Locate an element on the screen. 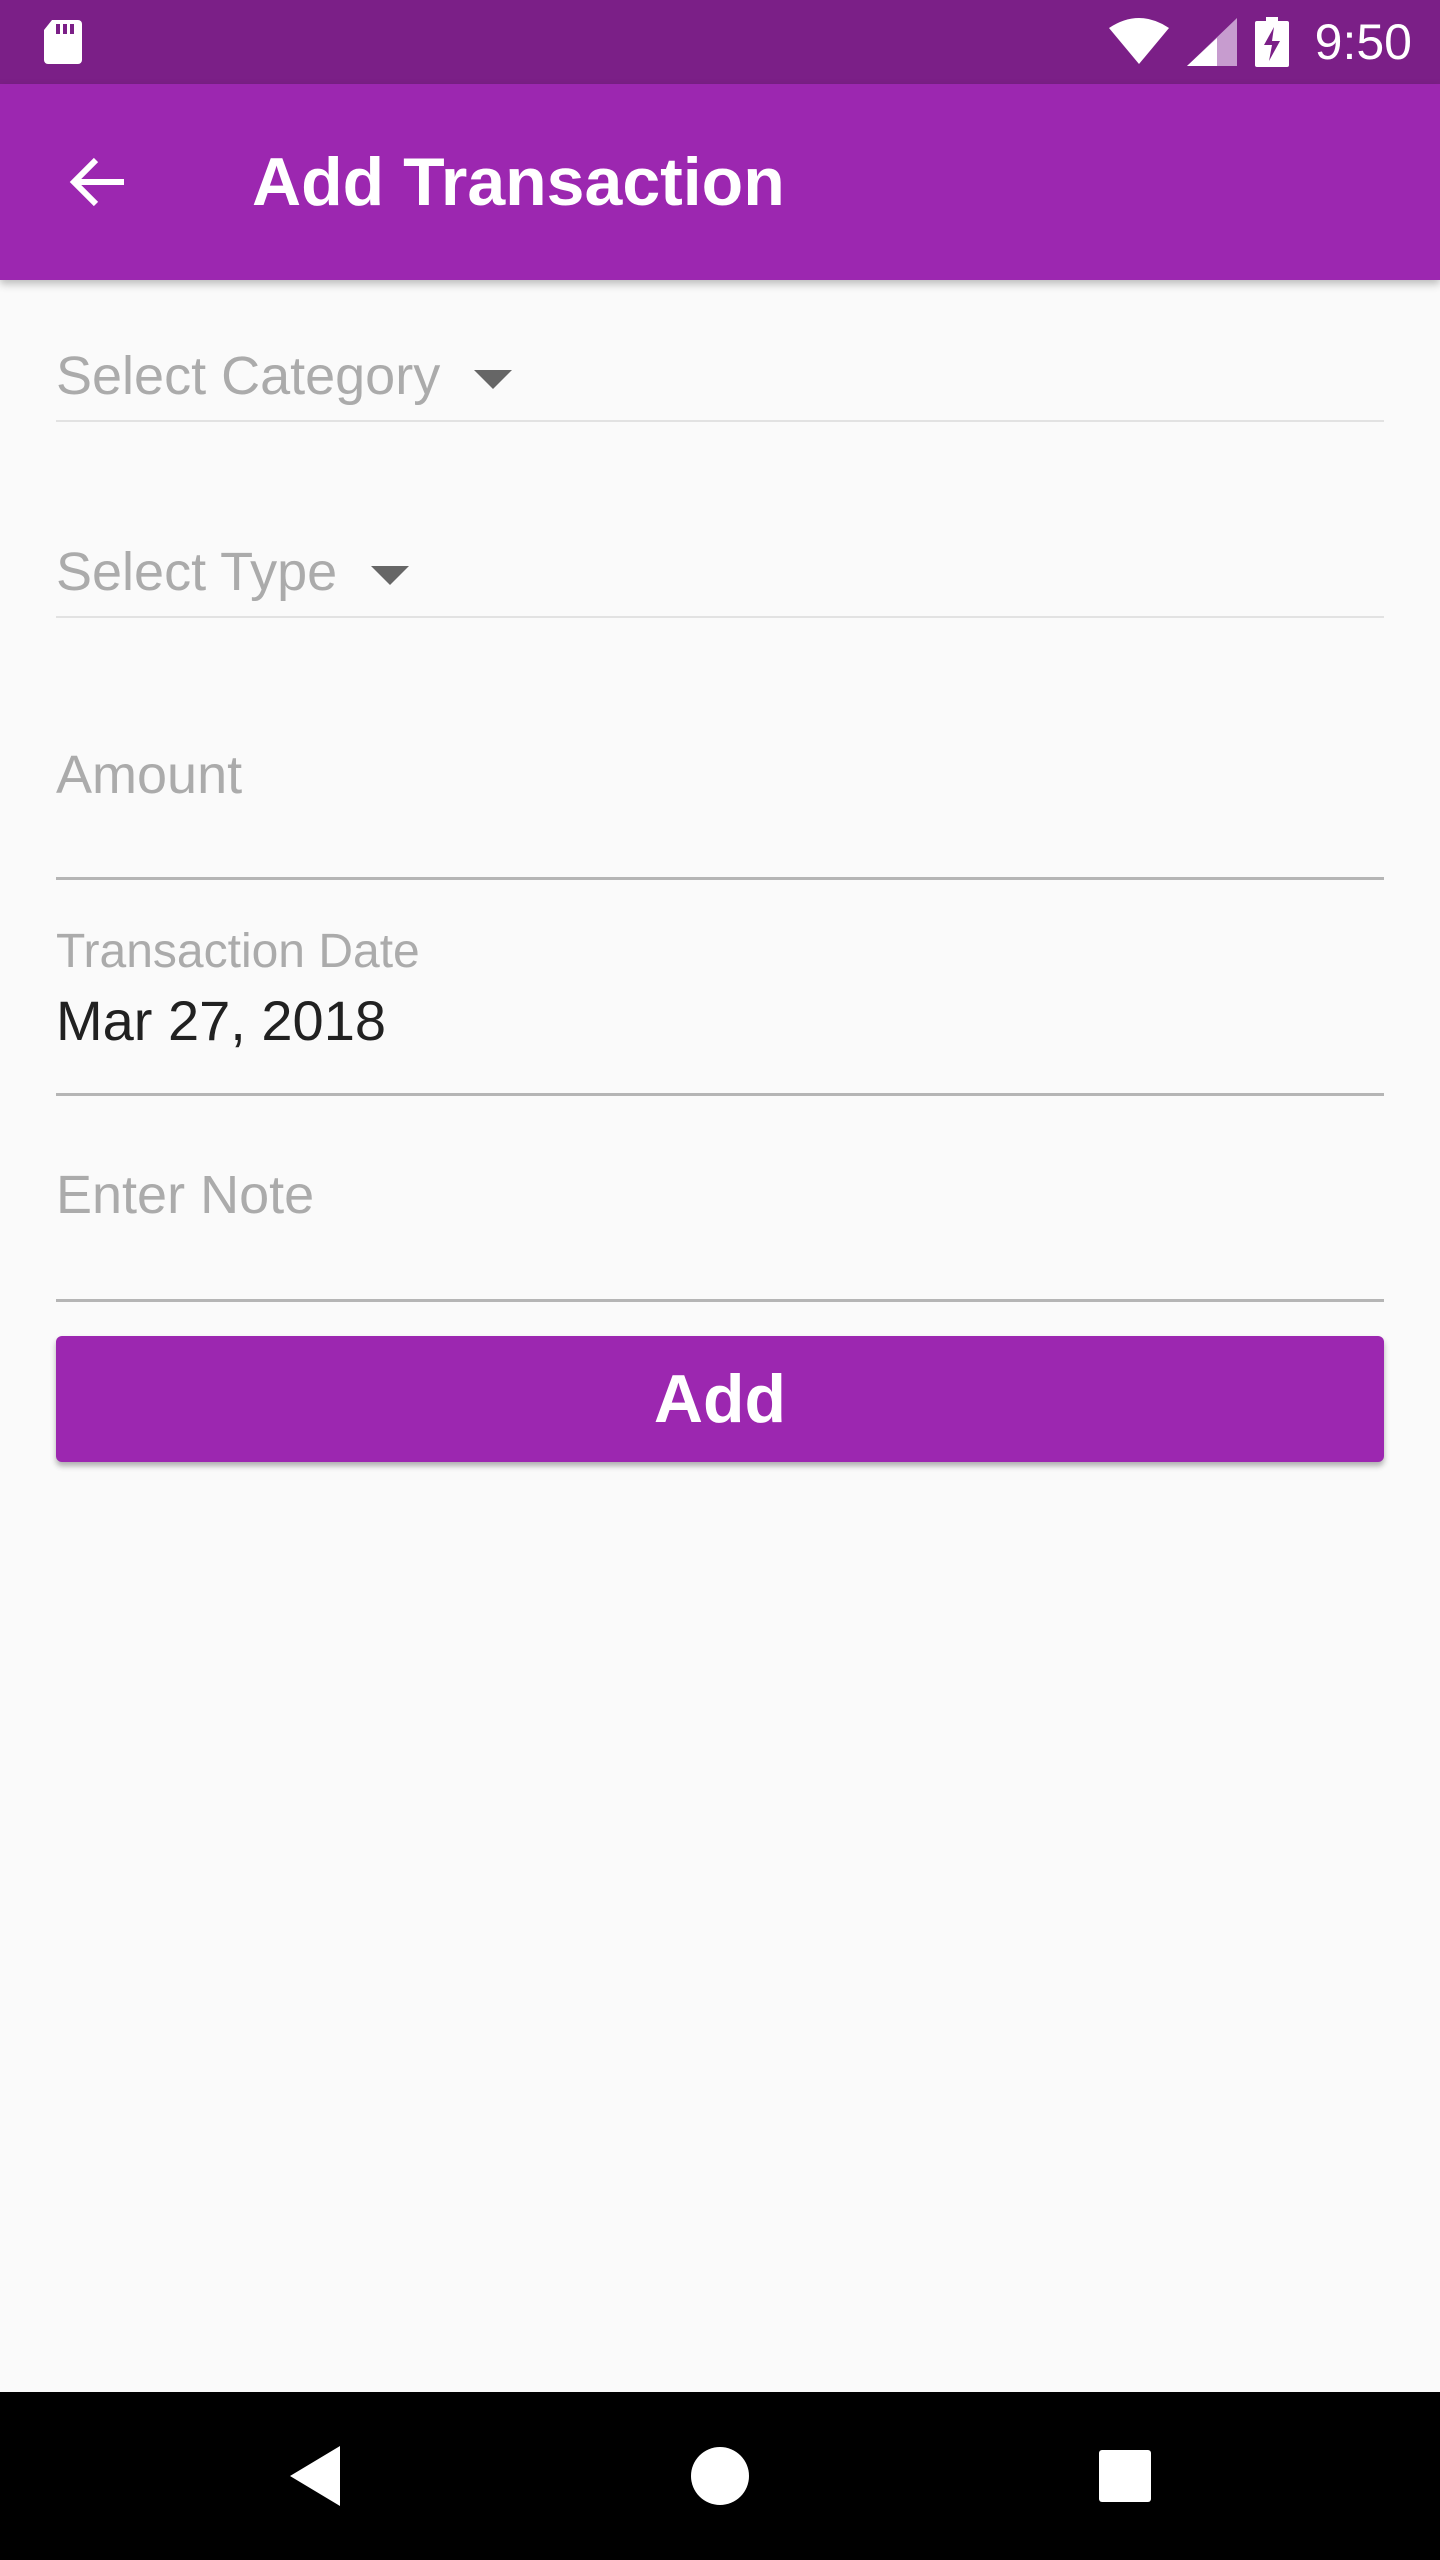 This screenshot has height=2560, width=1440. nav-home-button is located at coordinates (720, 2476).